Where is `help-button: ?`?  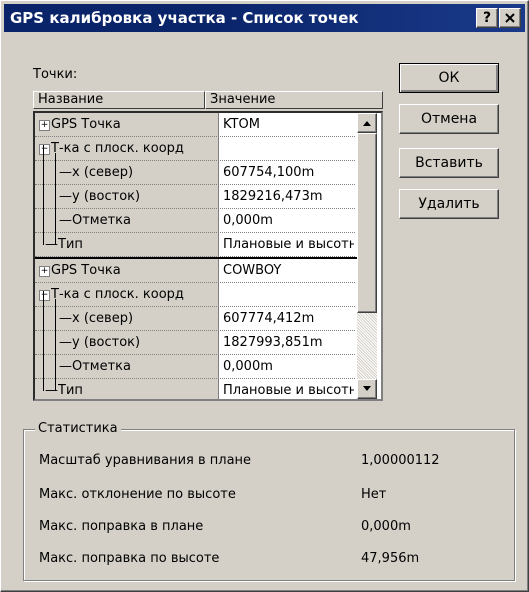 help-button: ? is located at coordinates (487, 18).